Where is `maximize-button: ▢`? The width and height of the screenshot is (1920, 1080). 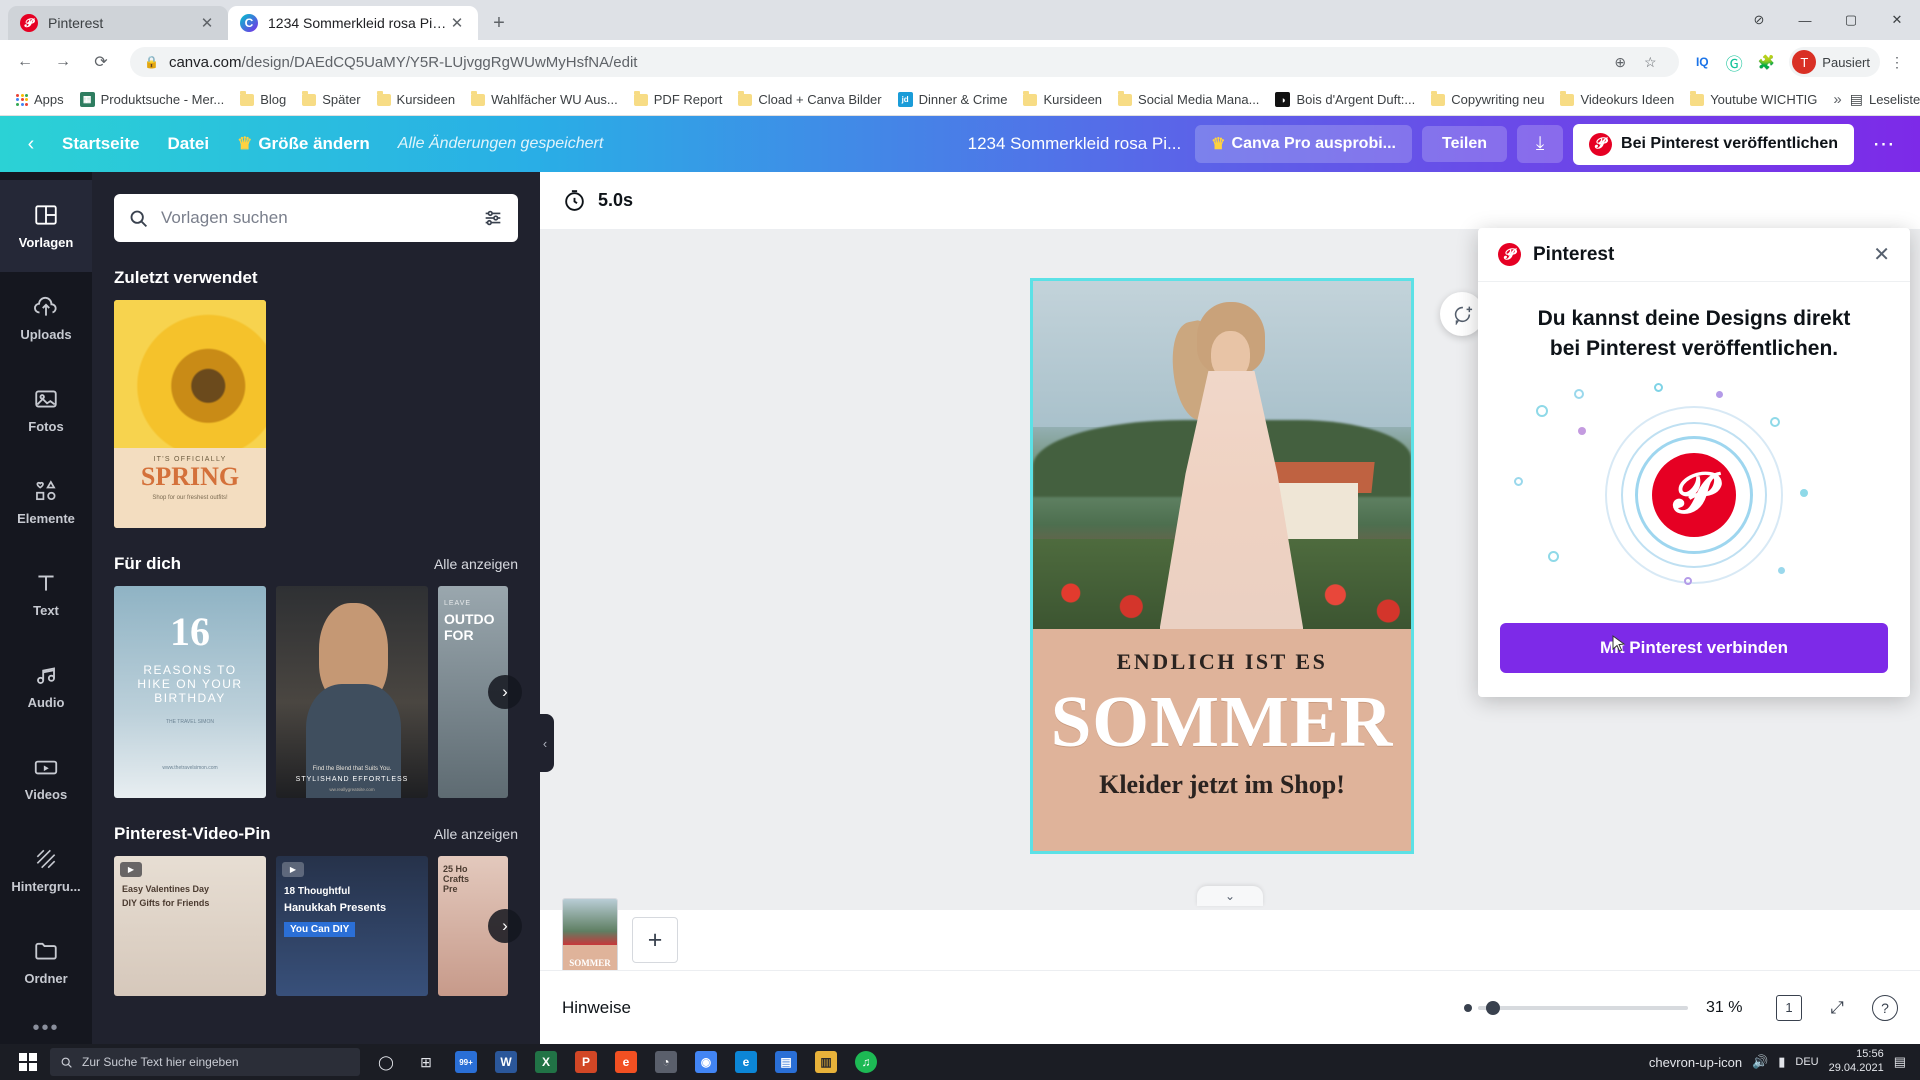 maximize-button: ▢ is located at coordinates (1851, 20).